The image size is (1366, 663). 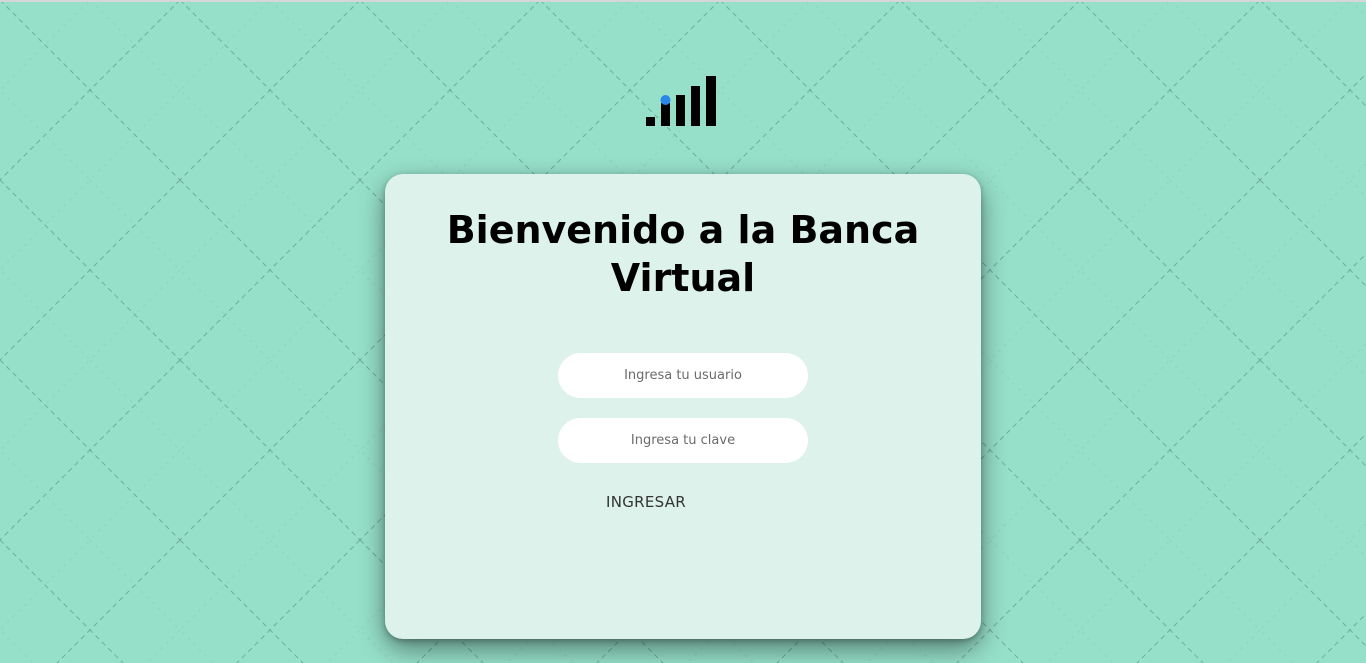 What do you see at coordinates (646, 502) in the screenshot?
I see `login-button: INGRESAR` at bounding box center [646, 502].